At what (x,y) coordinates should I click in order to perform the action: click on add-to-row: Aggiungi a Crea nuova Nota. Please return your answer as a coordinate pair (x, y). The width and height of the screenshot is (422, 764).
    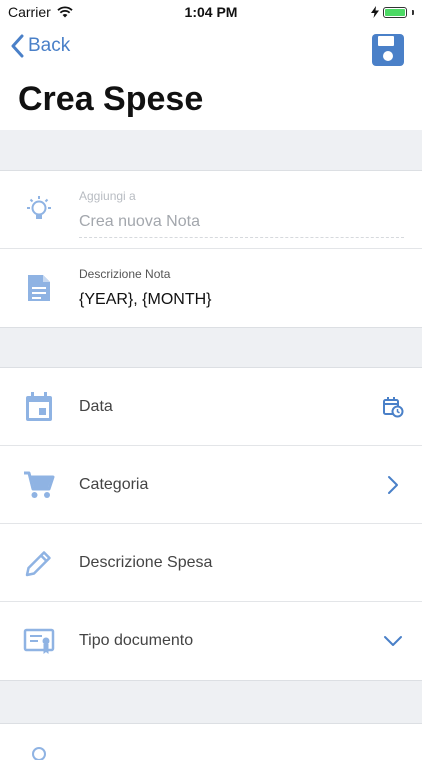
    Looking at the image, I should click on (211, 210).